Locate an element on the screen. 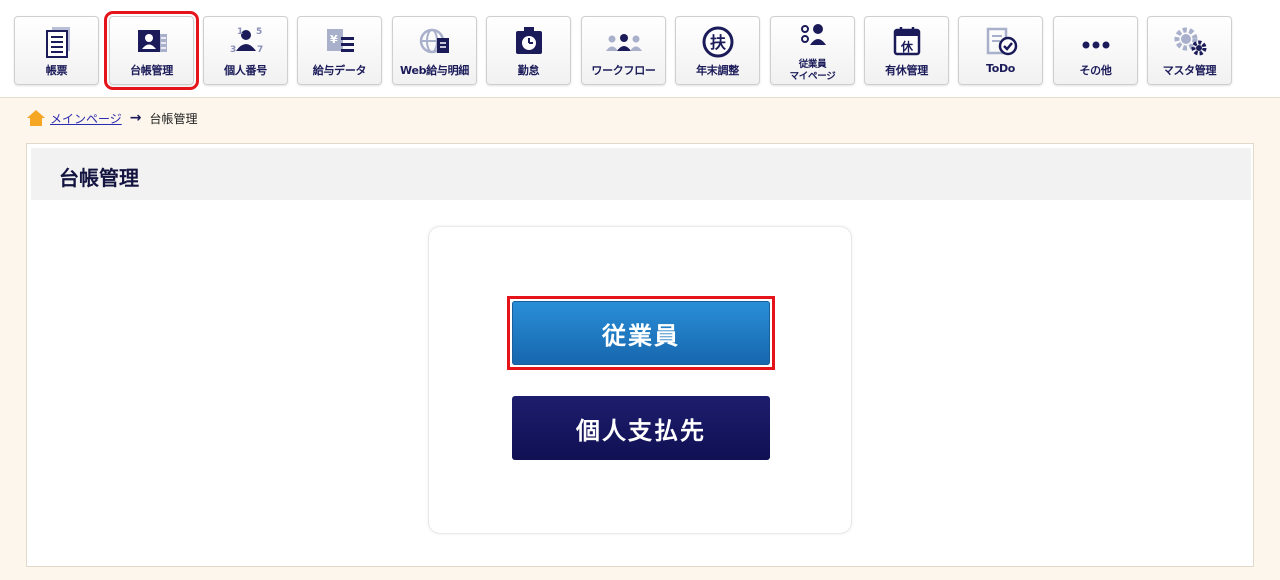 This screenshot has width=1280, height=580. tool-employee-mypage: 従業員 マイページ is located at coordinates (812, 50).